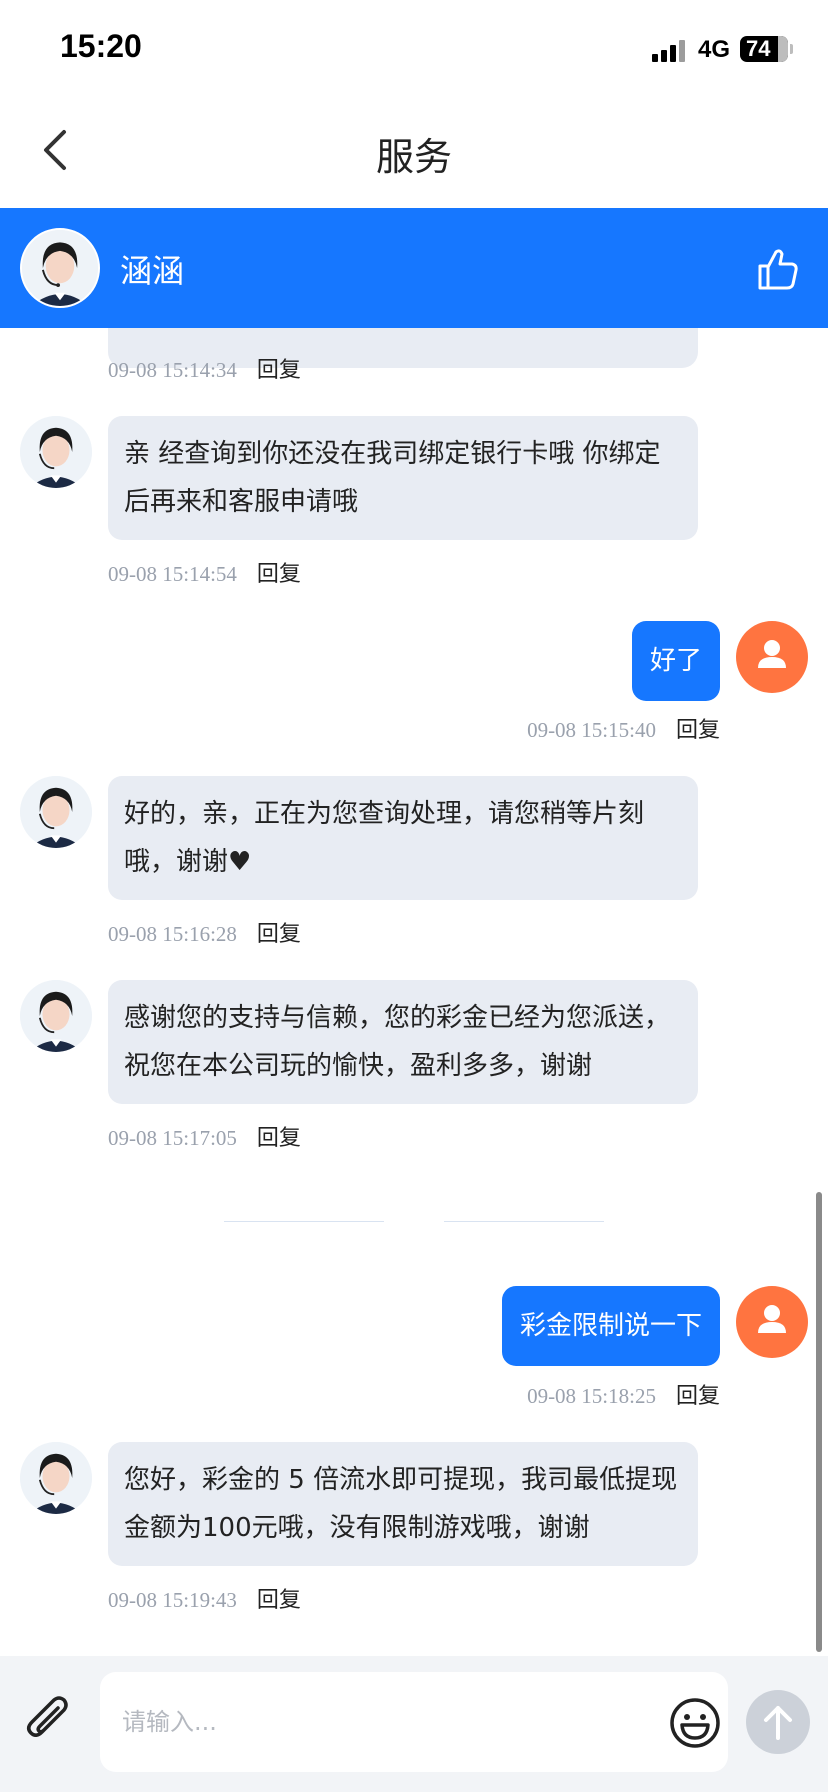 The image size is (828, 1792). I want to click on page-title: 服务, so click(413, 157).